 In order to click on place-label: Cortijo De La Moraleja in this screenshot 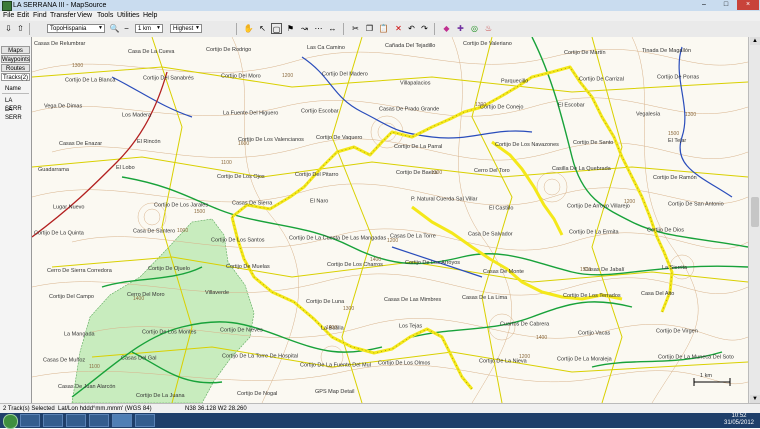, I will do `click(585, 360)`.